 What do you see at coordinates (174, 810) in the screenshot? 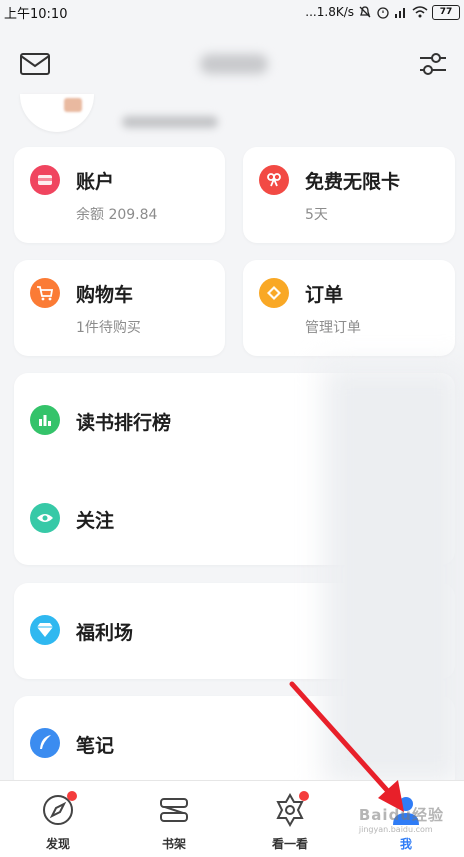
I see `bookshelf-icon` at bounding box center [174, 810].